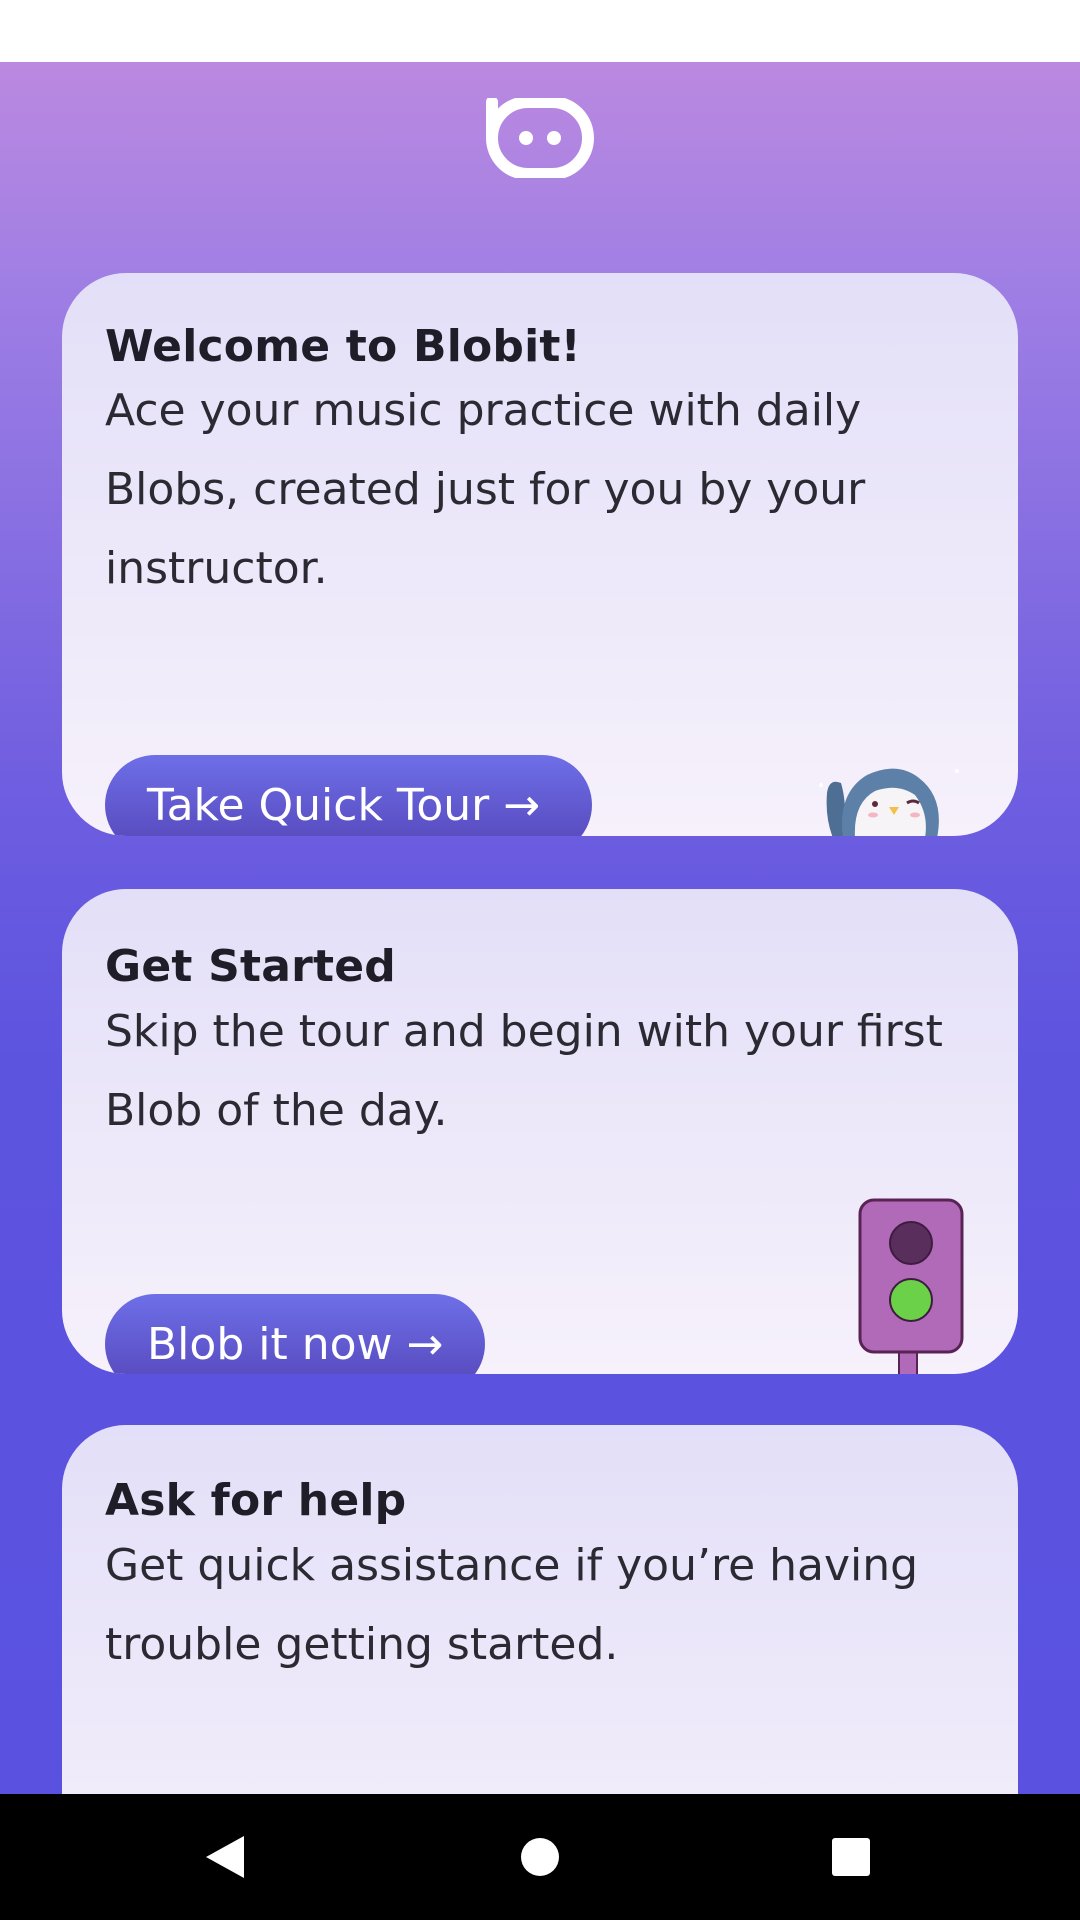 Image resolution: width=1080 pixels, height=1920 pixels. Describe the element at coordinates (250, 966) in the screenshot. I see `get-started-title: Get Started` at that location.